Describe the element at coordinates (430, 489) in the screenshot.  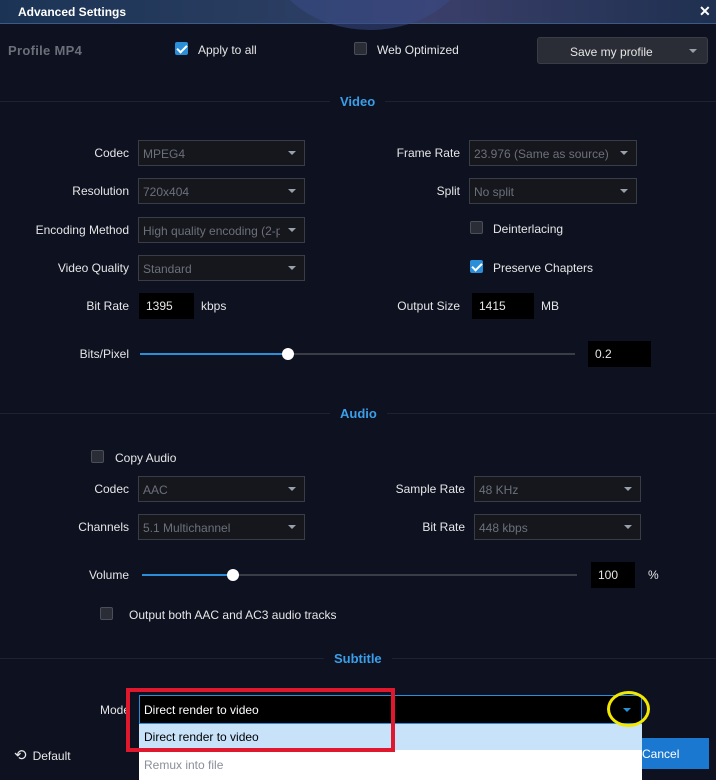
I see `sample-rate-label: Sample Rate` at that location.